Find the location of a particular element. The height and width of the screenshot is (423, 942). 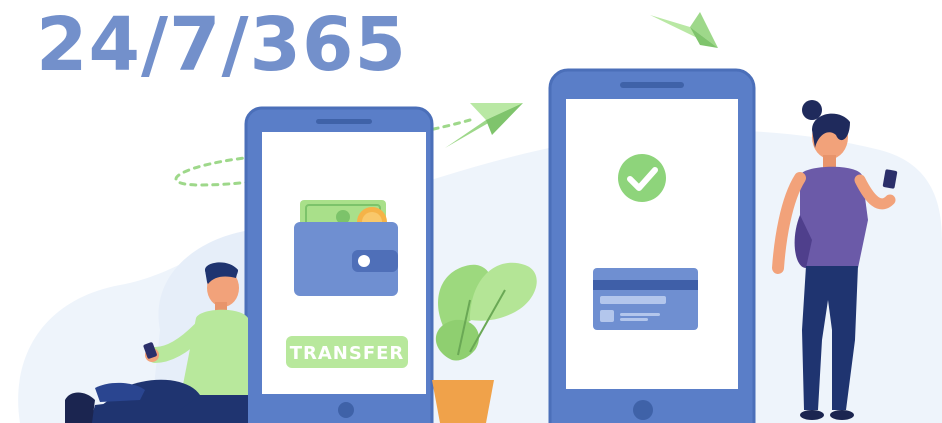

transfer-button-label: TRANSFER is located at coordinates (347, 353).